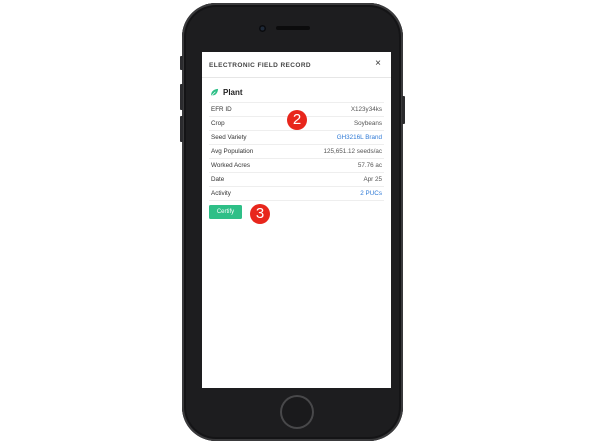  I want to click on step-marker-3: 3, so click(260, 214).